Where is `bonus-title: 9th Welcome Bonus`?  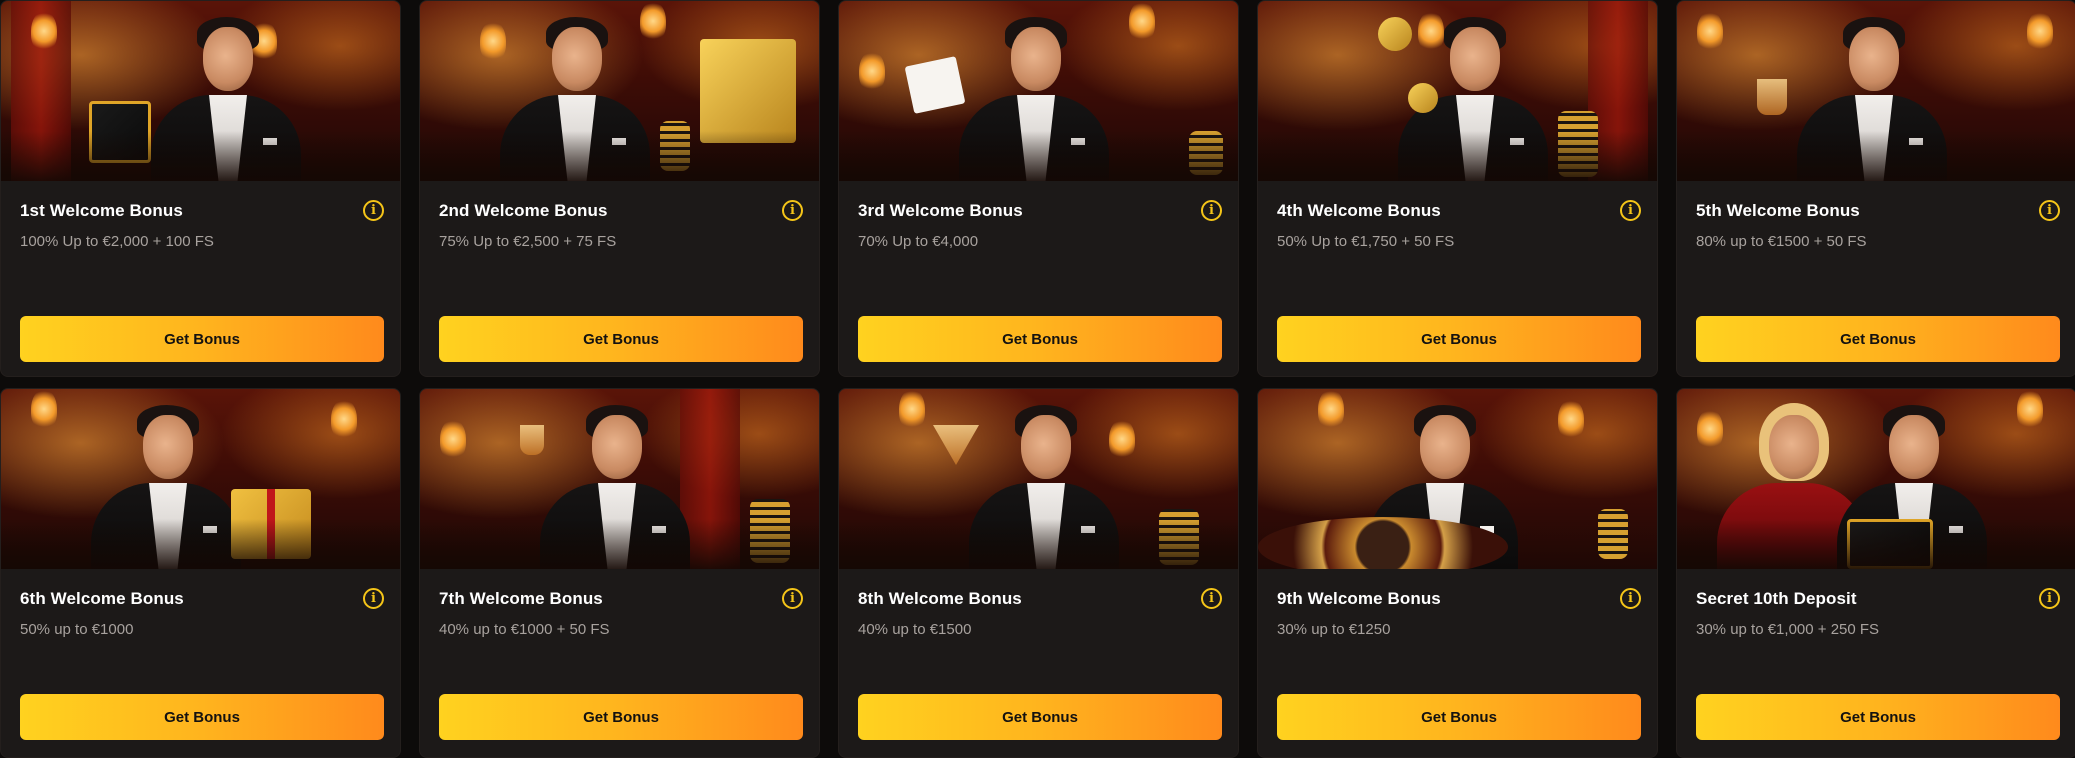 bonus-title: 9th Welcome Bonus is located at coordinates (1359, 598).